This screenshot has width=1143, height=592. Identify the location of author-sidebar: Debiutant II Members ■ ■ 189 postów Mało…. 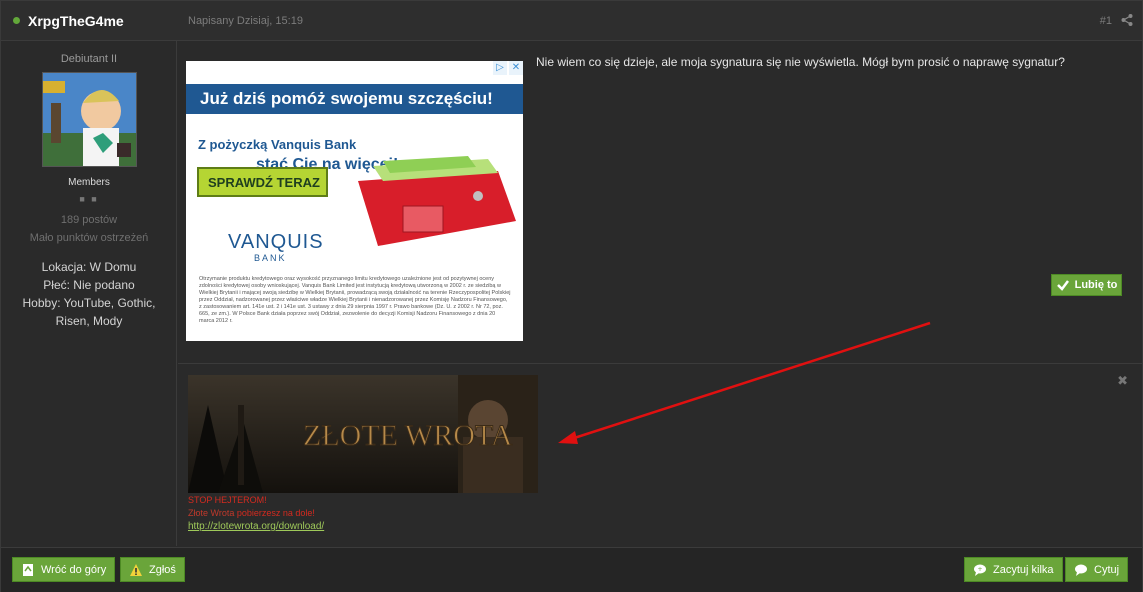
(89, 293).